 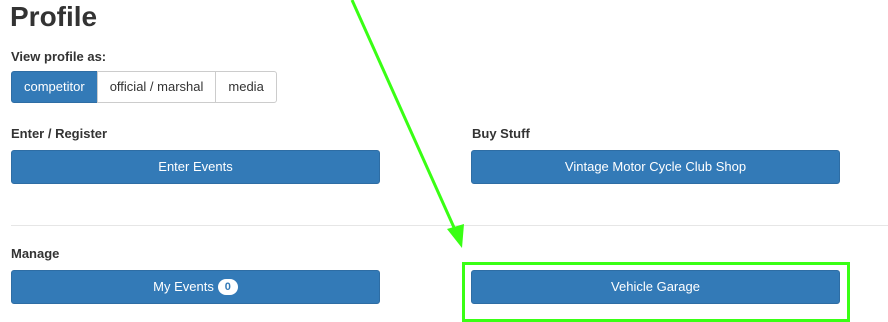 What do you see at coordinates (407, 124) in the screenshot?
I see `annotation-arrow-icon` at bounding box center [407, 124].